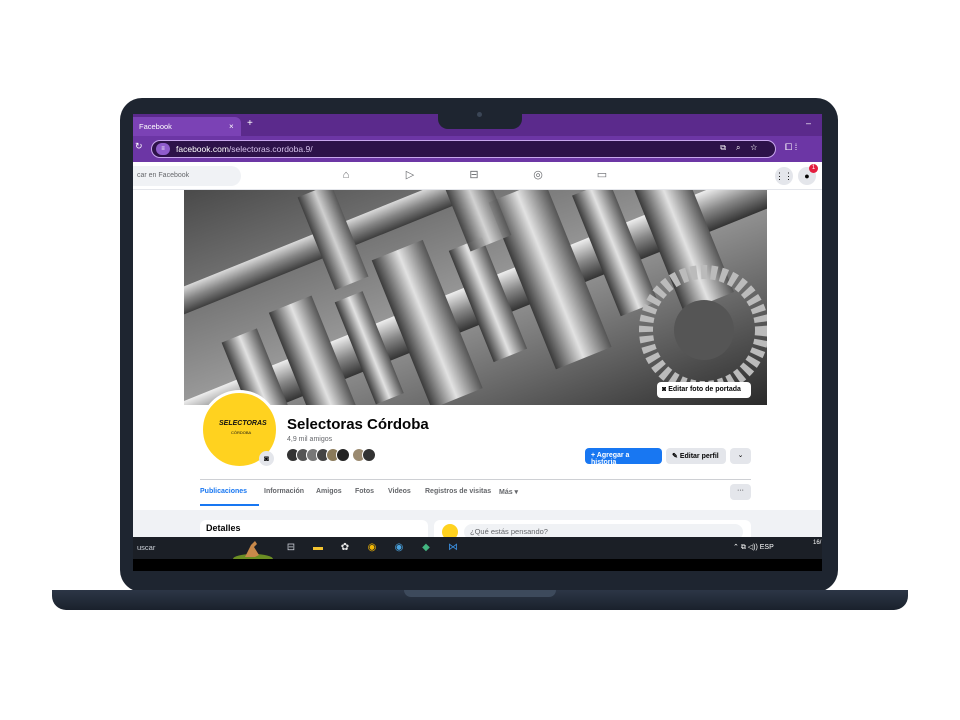 This screenshot has height=720, width=960. What do you see at coordinates (676, 456) in the screenshot?
I see `pencil-icon: ✎` at bounding box center [676, 456].